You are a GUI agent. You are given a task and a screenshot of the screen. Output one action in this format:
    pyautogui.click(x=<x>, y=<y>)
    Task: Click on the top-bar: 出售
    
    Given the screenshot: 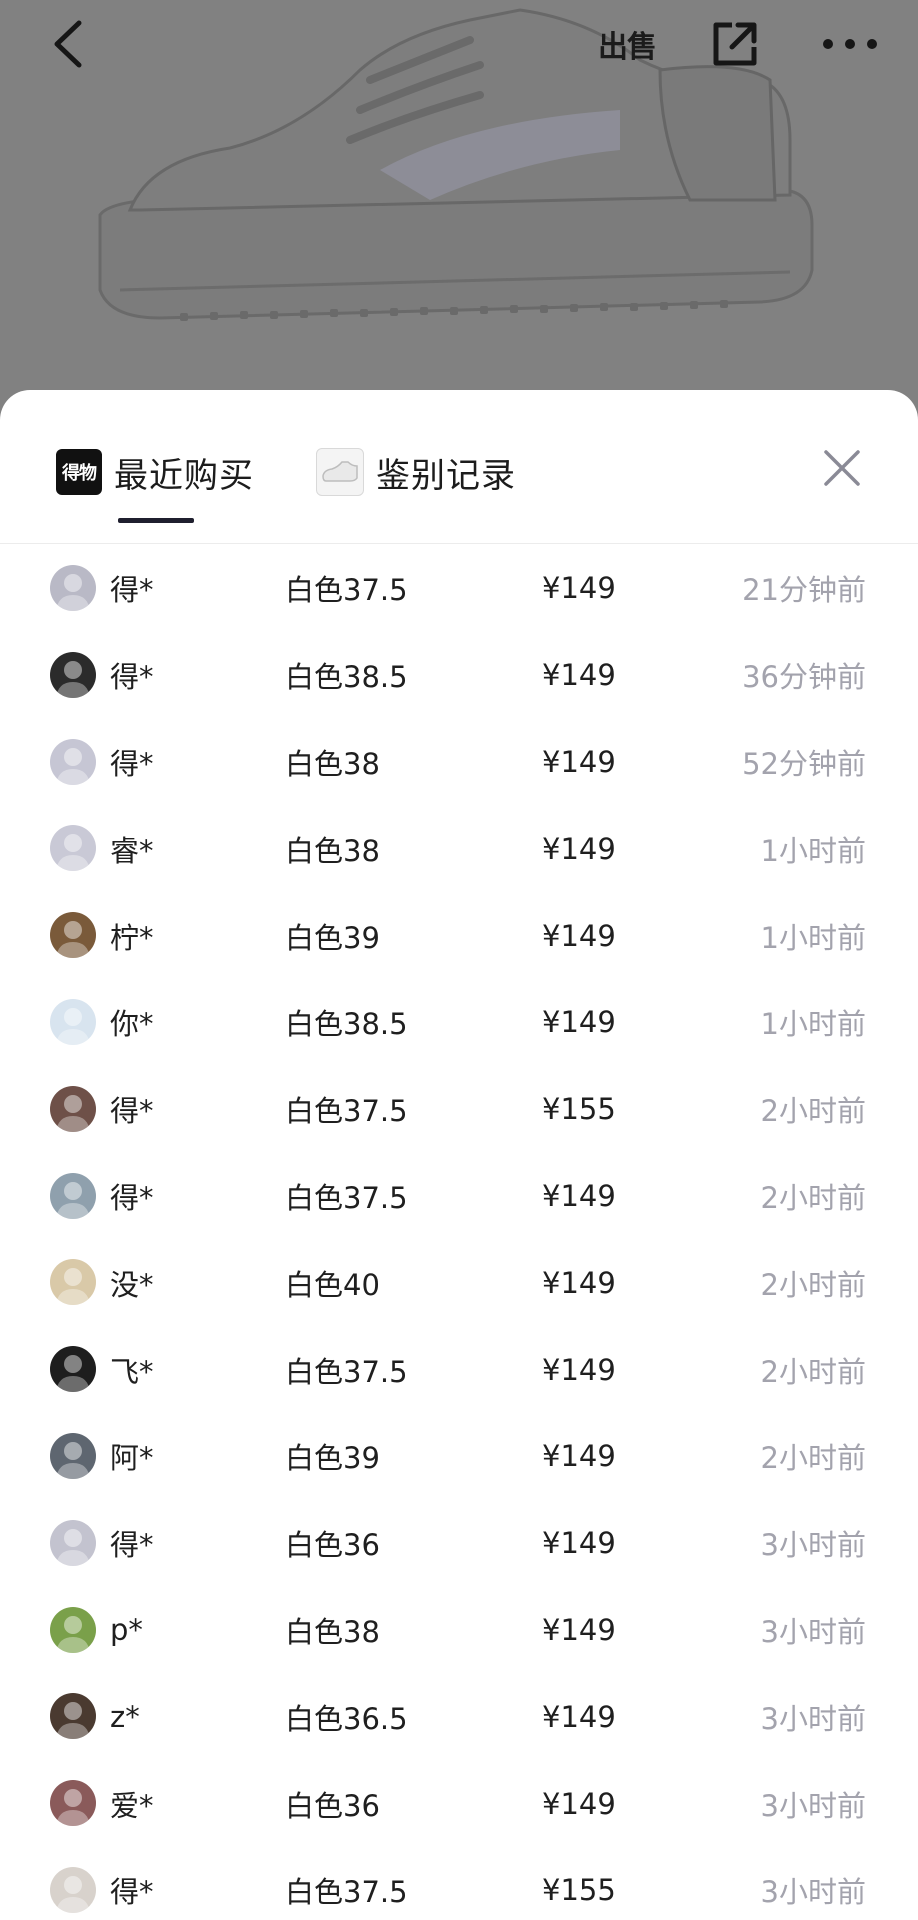 What is the action you would take?
    pyautogui.click(x=459, y=46)
    